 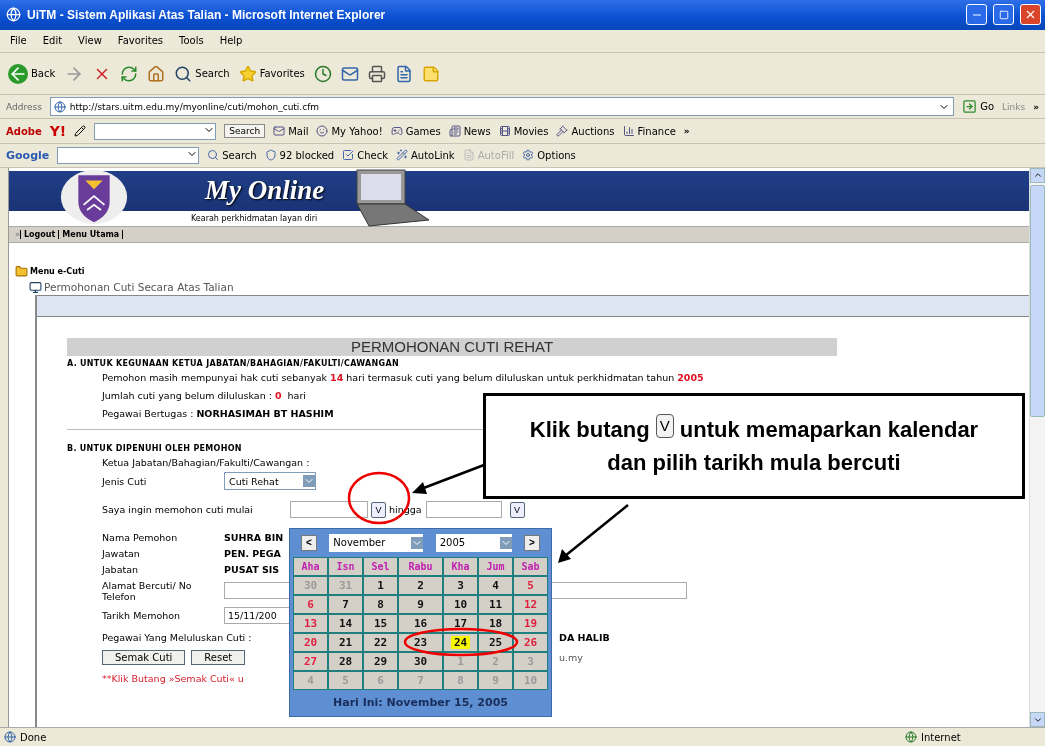 I want to click on maximize-button, so click(x=1003, y=15).